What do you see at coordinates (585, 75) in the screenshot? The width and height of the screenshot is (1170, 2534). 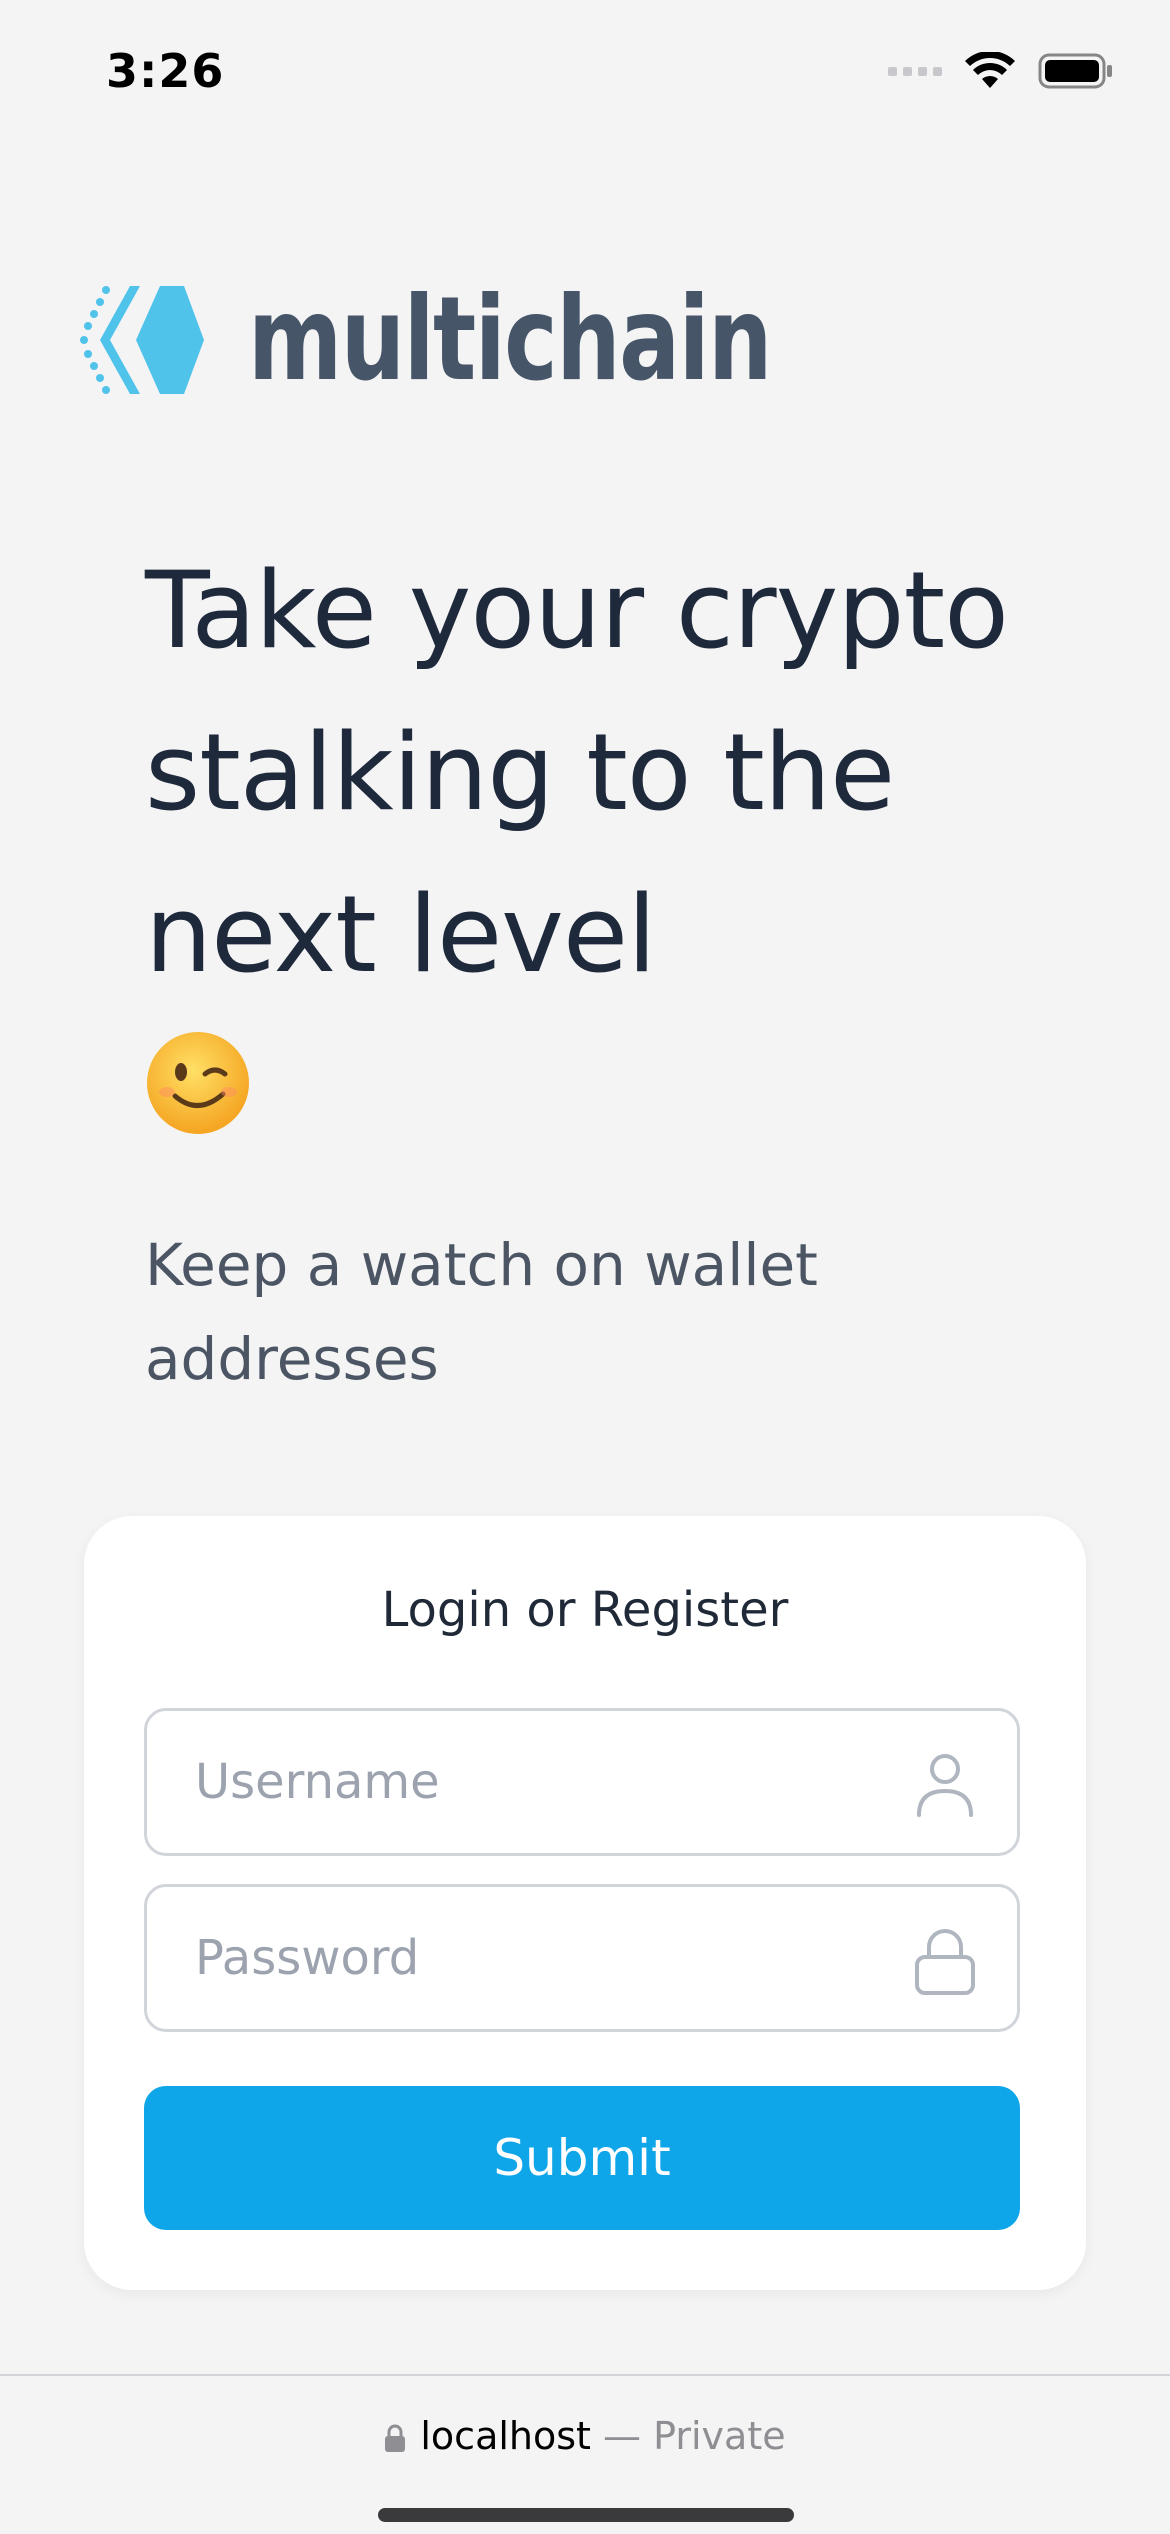 I see `status-bar: 3:26` at bounding box center [585, 75].